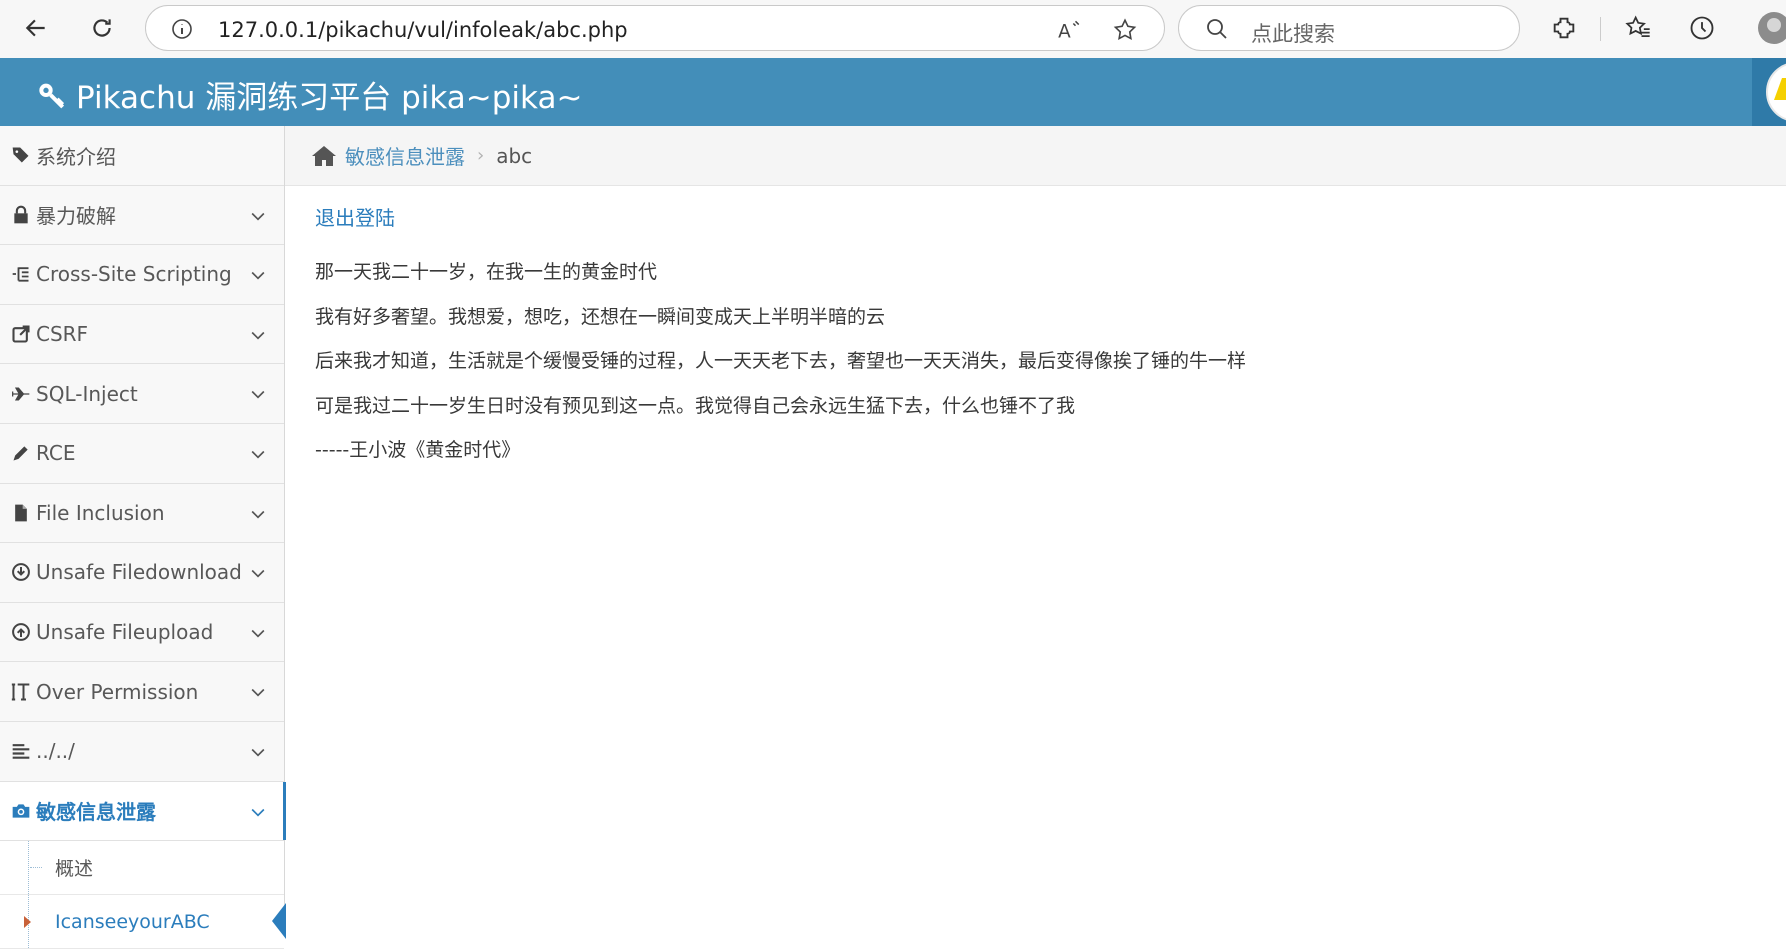 This screenshot has width=1786, height=949. What do you see at coordinates (139, 572) in the screenshot?
I see `sidebar-item-label: Unsafe Filedownload` at bounding box center [139, 572].